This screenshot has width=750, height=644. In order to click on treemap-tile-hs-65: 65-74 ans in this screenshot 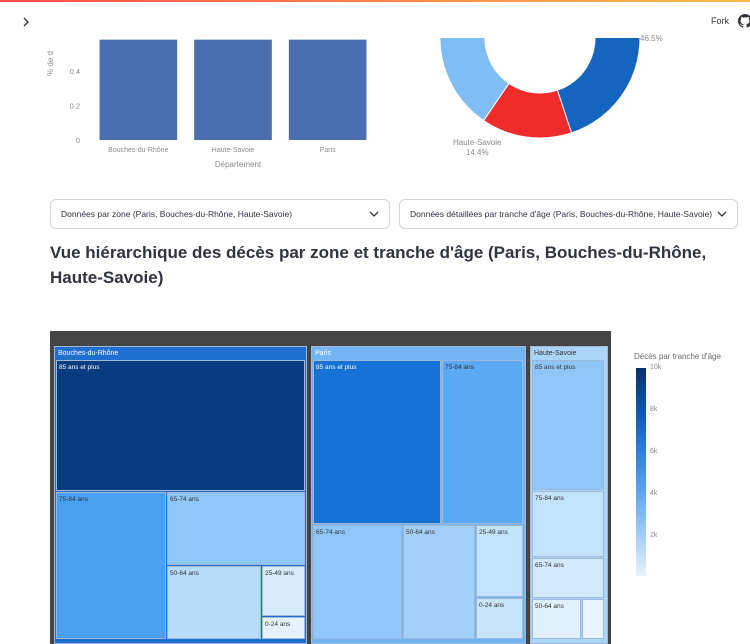, I will do `click(568, 578)`.